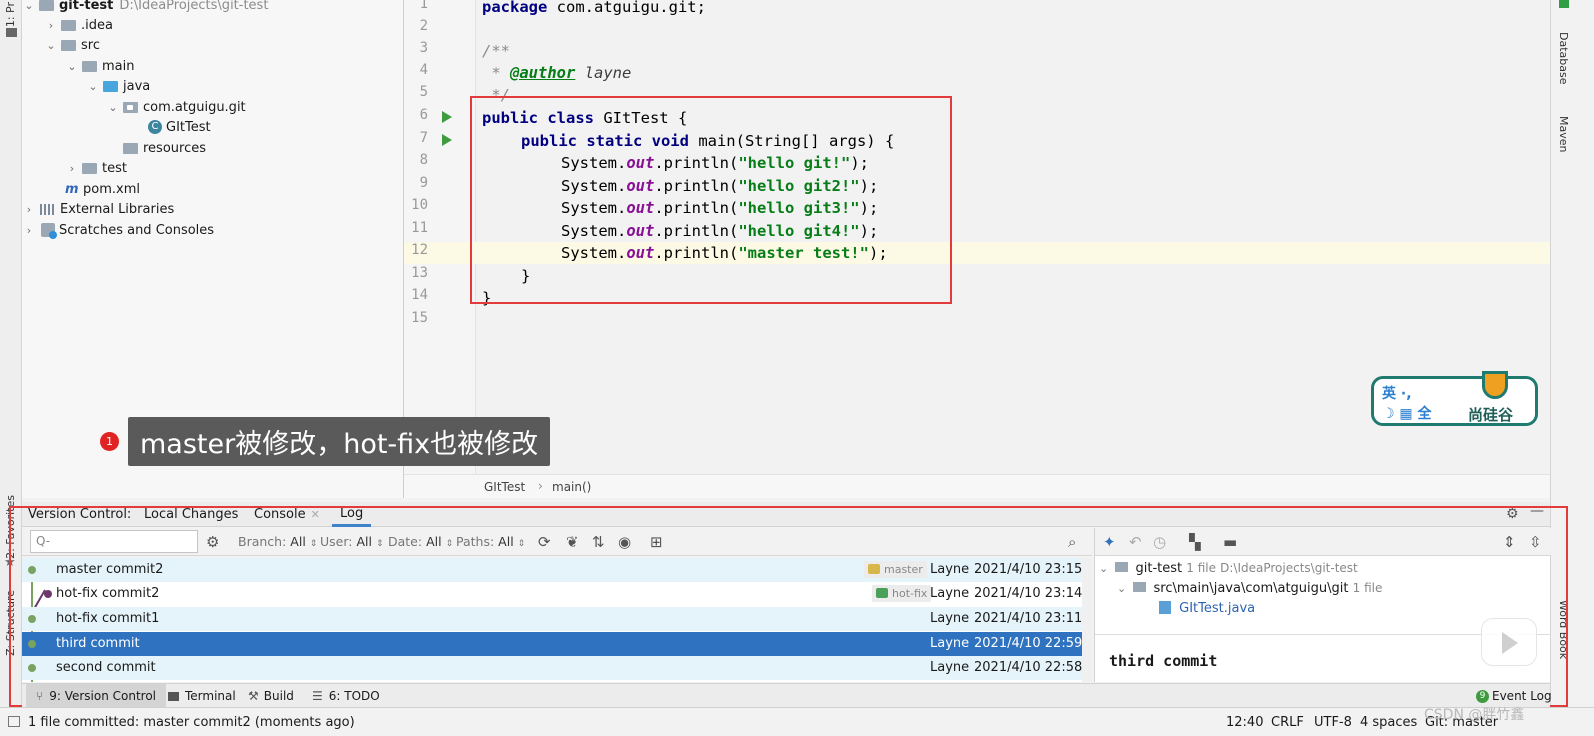  What do you see at coordinates (210, 696) in the screenshot?
I see `tab-label: Terminal` at bounding box center [210, 696].